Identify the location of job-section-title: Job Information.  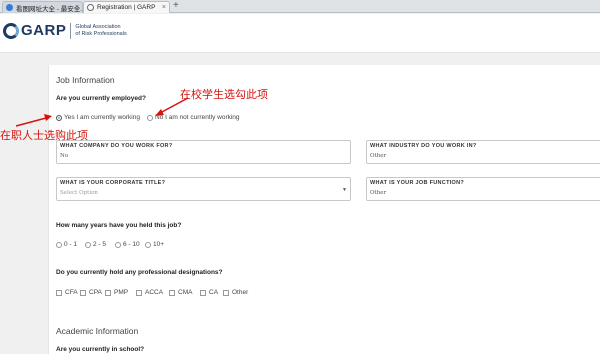
(85, 80).